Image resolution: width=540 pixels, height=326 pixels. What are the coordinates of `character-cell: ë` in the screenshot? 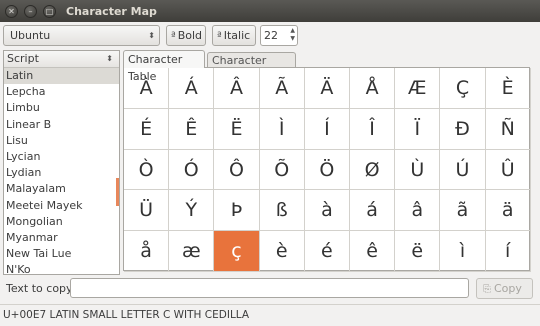 It's located at (418, 251).